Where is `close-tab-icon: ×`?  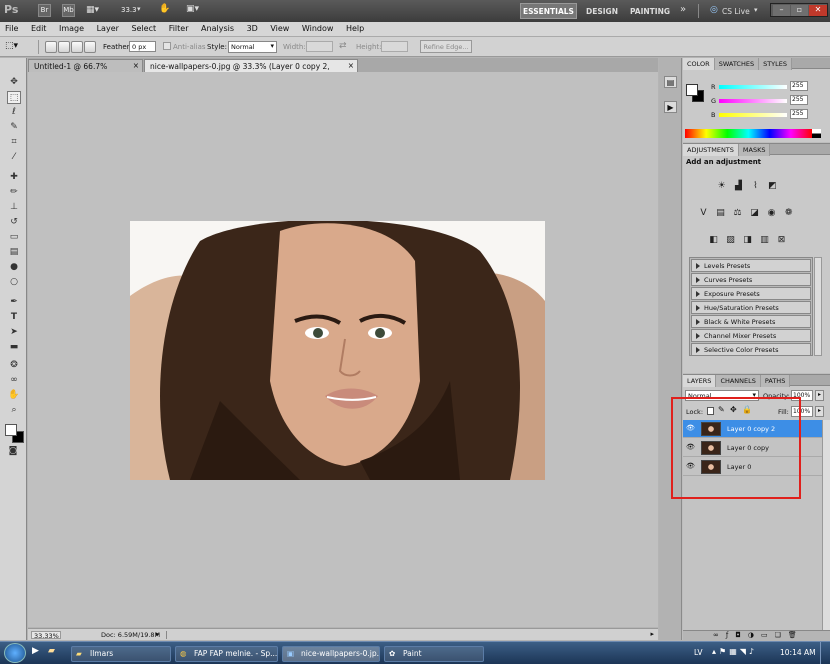 close-tab-icon: × is located at coordinates (136, 65).